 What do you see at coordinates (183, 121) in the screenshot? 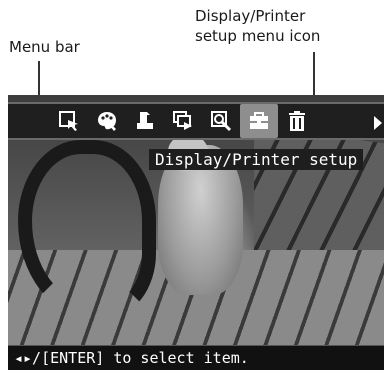
I see `slideshow-icon` at bounding box center [183, 121].